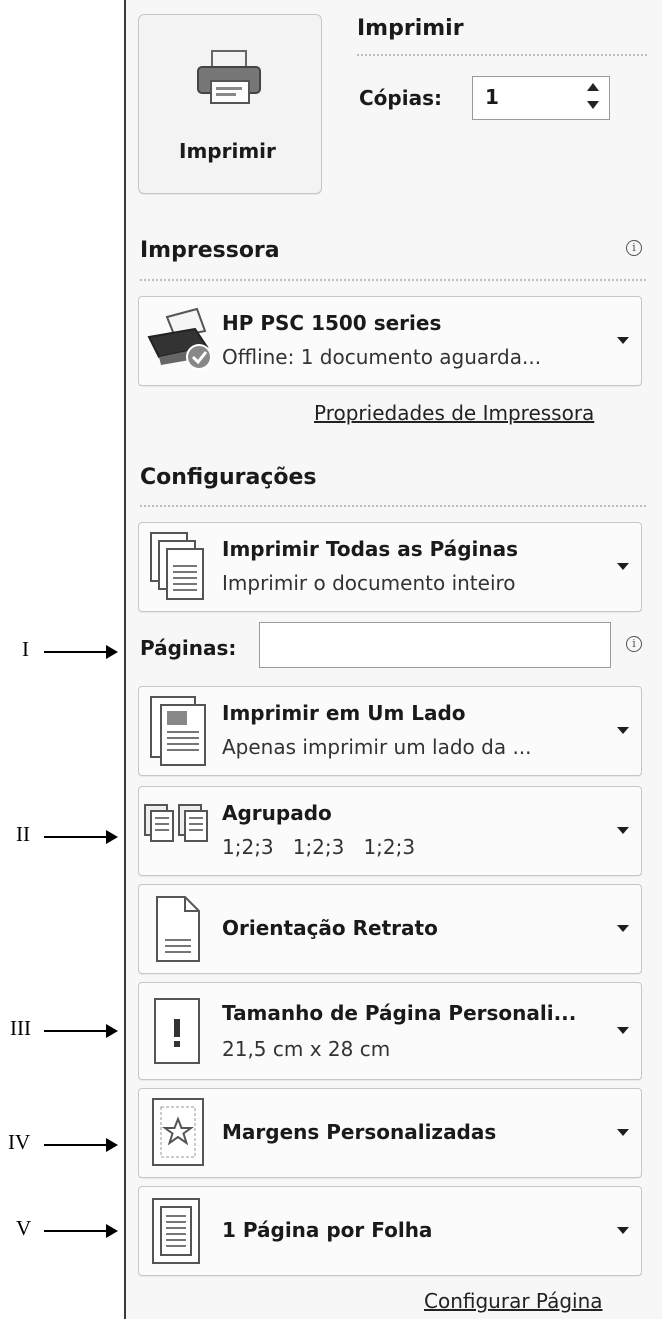 The height and width of the screenshot is (1319, 662). Describe the element at coordinates (513, 1301) in the screenshot. I see `page-setup-link: Configurar Página` at that location.